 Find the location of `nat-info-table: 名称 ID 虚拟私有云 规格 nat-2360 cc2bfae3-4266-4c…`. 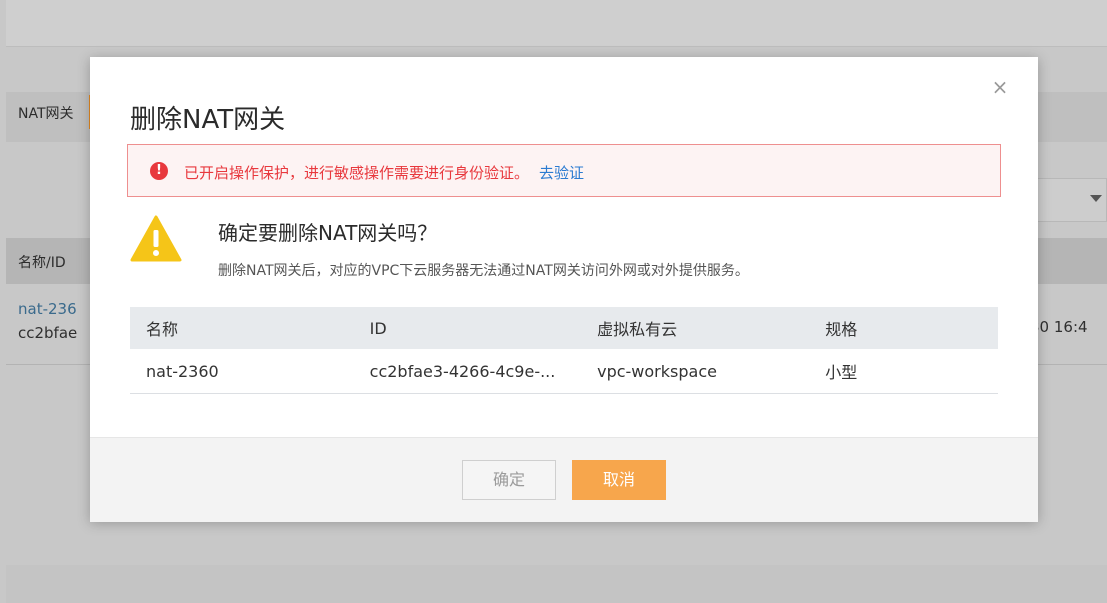

nat-info-table: 名称 ID 虚拟私有云 规格 nat-2360 cc2bfae3-4266-4c… is located at coordinates (564, 350).